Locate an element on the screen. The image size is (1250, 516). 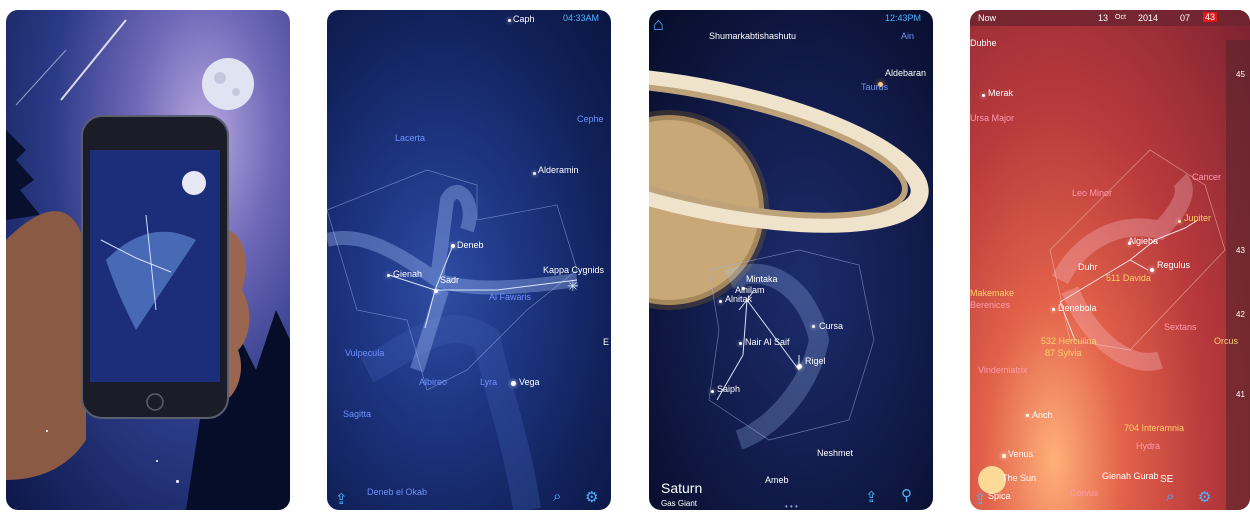
star-label-shumarkabtishashutu: Shumarkabtishashutu is located at coordinates (752, 36).